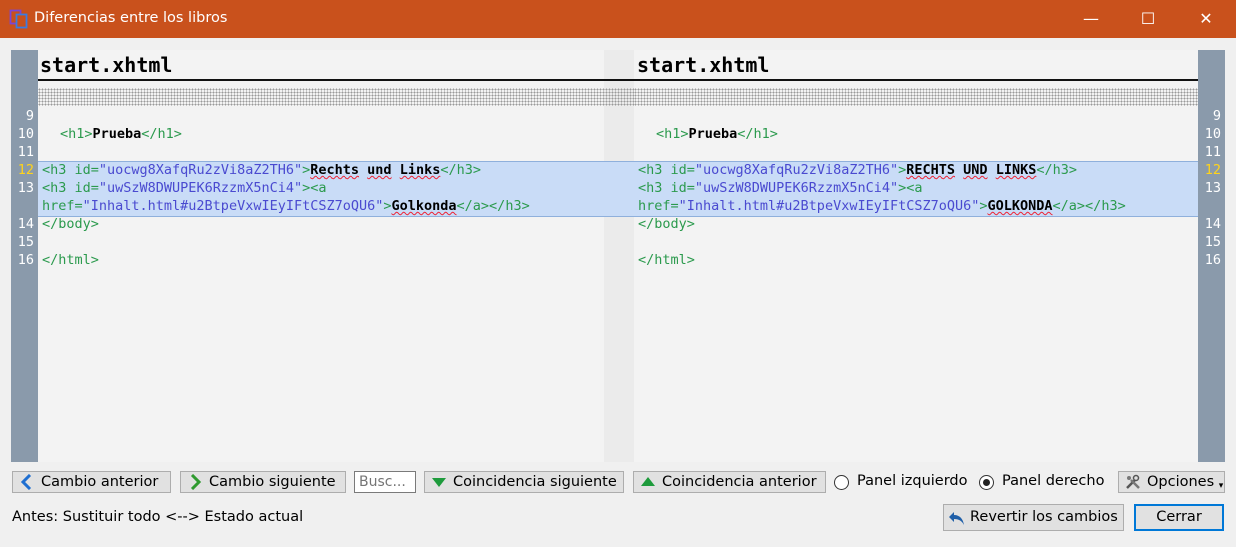 The width and height of the screenshot is (1236, 547). What do you see at coordinates (916, 80) in the screenshot?
I see `right-header-rule` at bounding box center [916, 80].